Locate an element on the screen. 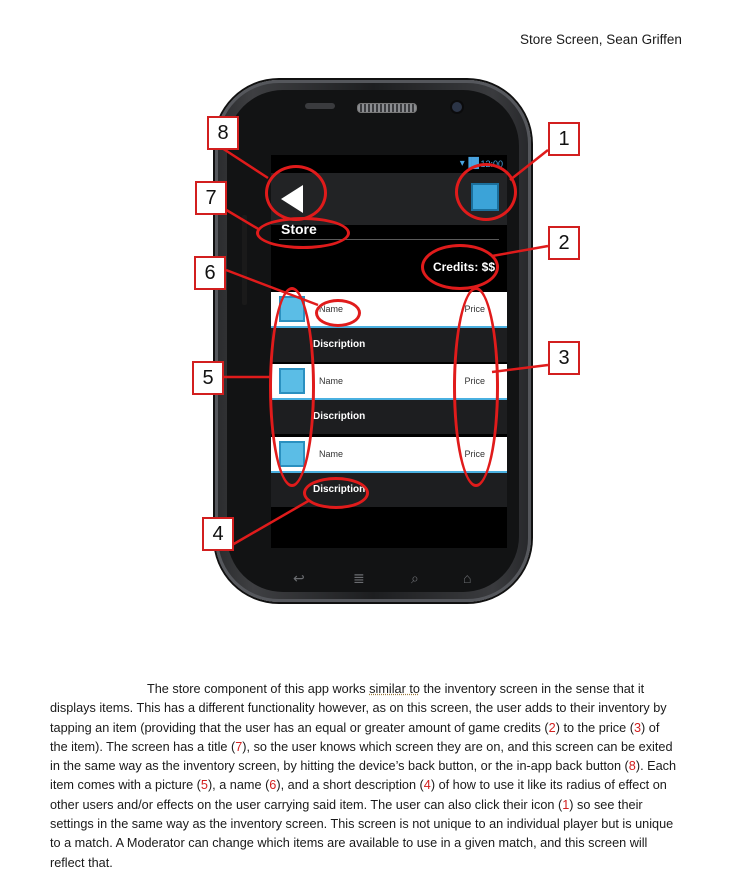 The image size is (731, 894). callout-8: 8 is located at coordinates (223, 133).